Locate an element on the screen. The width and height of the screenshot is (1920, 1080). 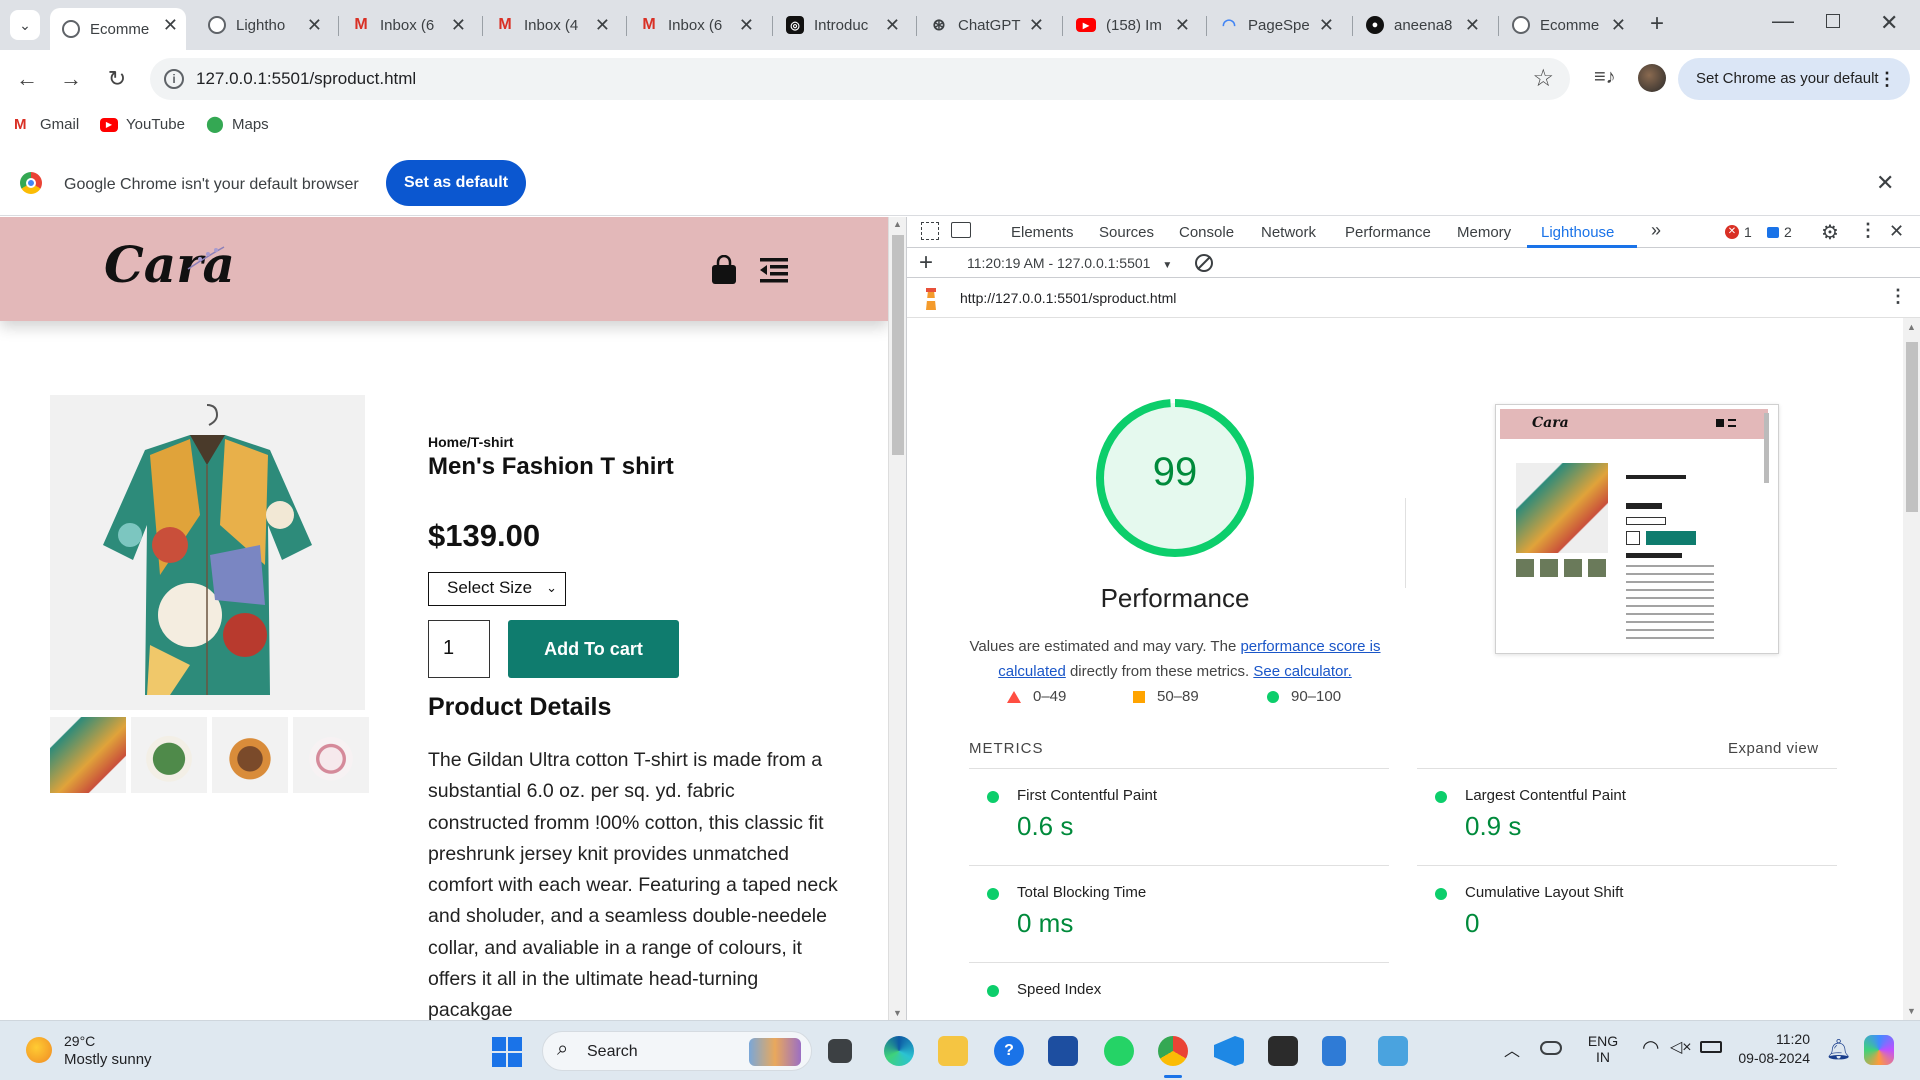
language-indicator: ENG IN is located at coordinates (1603, 1049).